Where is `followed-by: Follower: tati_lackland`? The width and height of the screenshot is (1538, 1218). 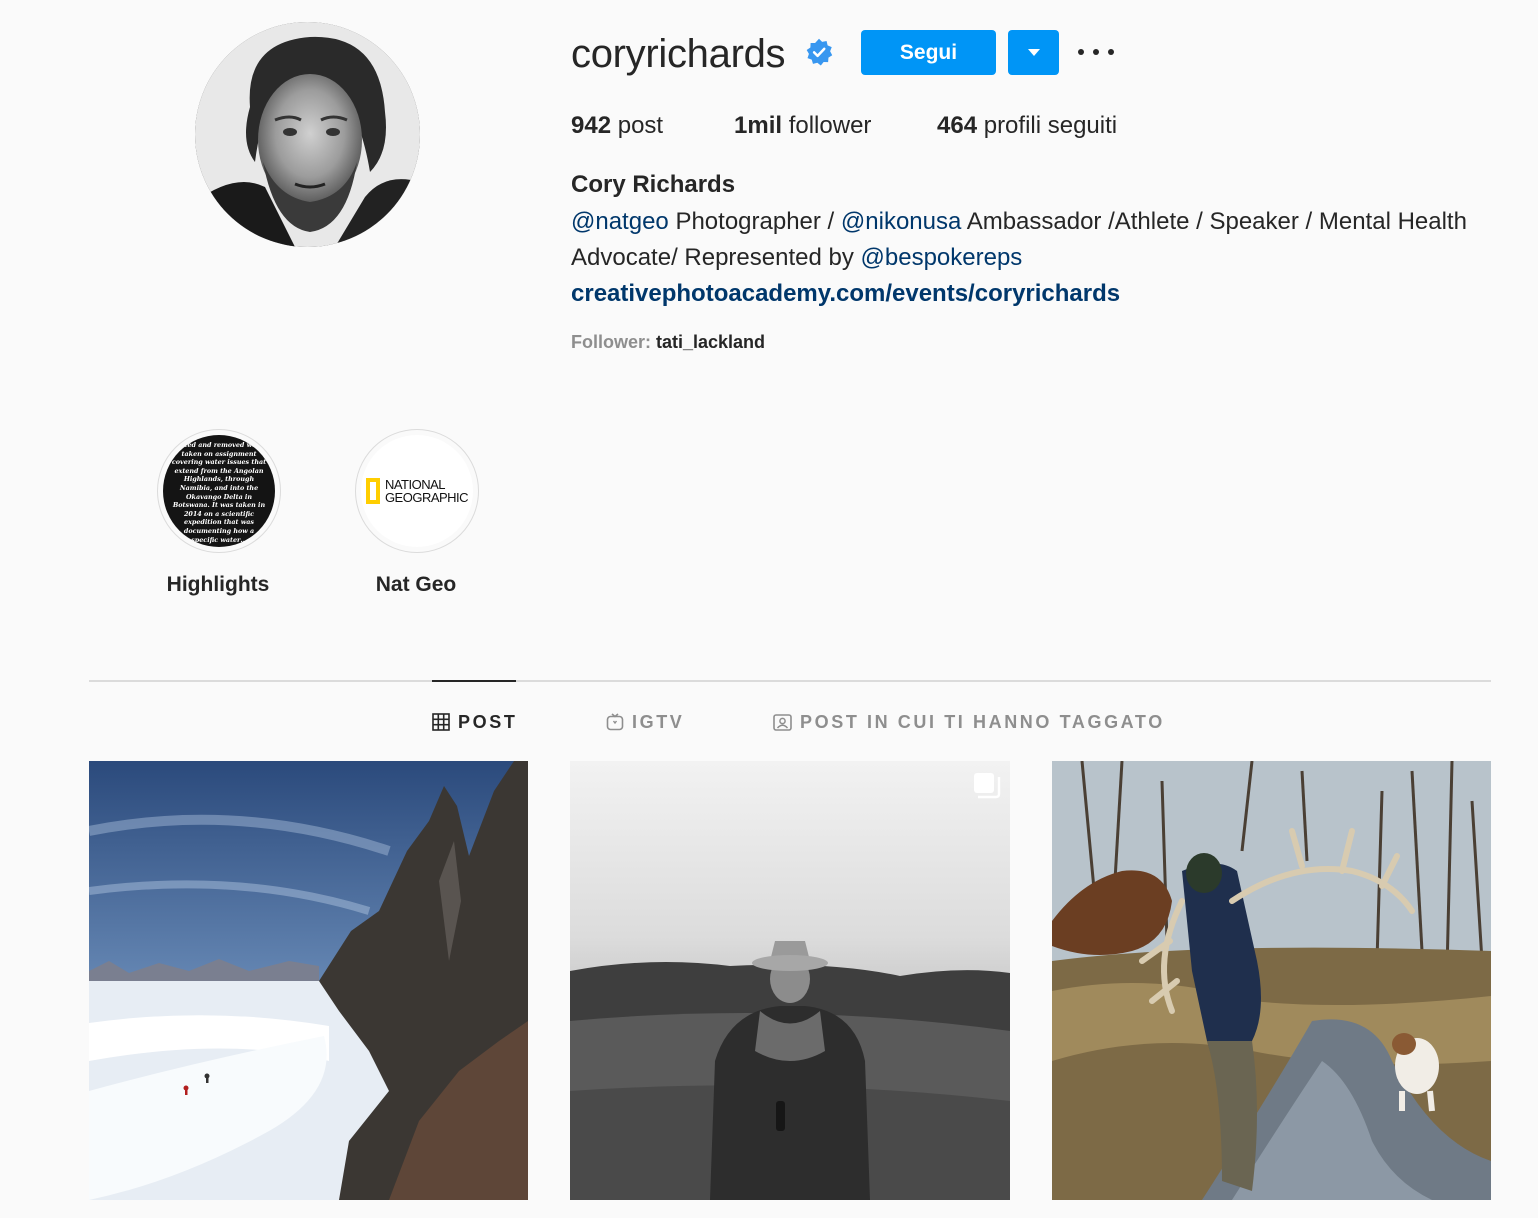
followed-by: Follower: tati_lackland is located at coordinates (668, 342).